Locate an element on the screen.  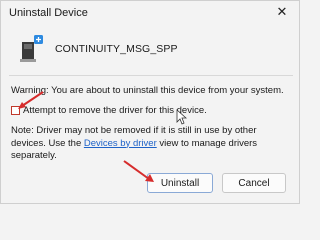
cancel-button: Cancel is located at coordinates (254, 183).